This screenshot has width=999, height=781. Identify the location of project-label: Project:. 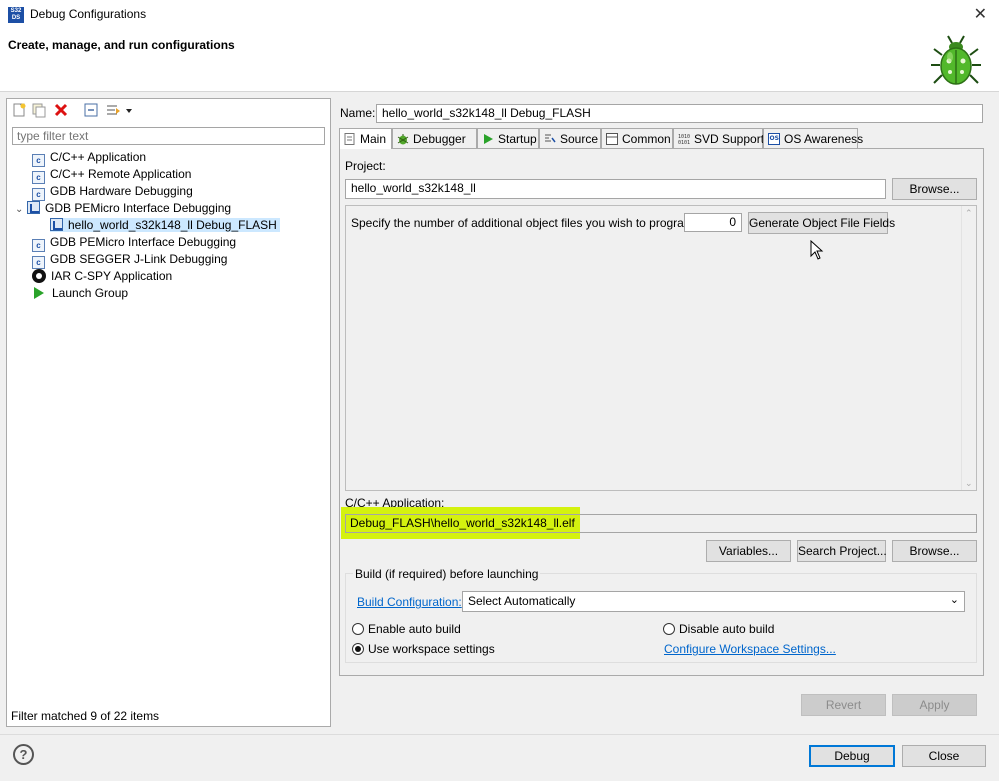
(365, 166).